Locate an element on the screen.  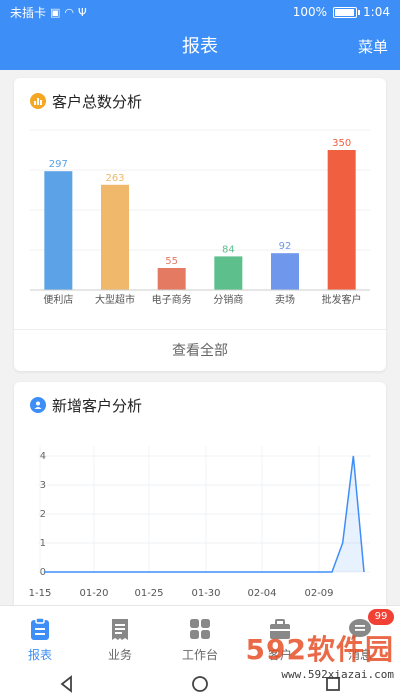
x-tick-label: 分销商 is located at coordinates (228, 299).